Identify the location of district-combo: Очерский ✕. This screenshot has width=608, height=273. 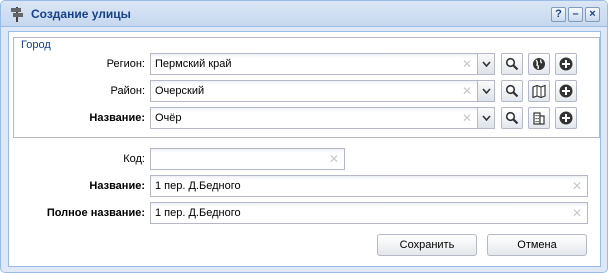
(314, 91).